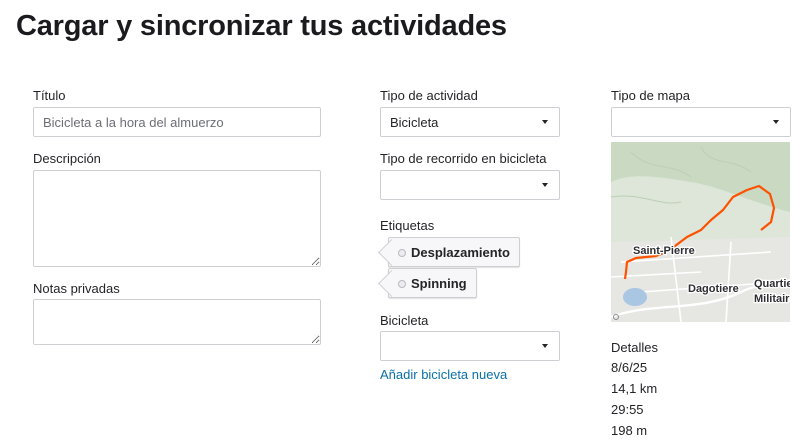  Describe the element at coordinates (49, 95) in the screenshot. I see `title-label: Título` at that location.